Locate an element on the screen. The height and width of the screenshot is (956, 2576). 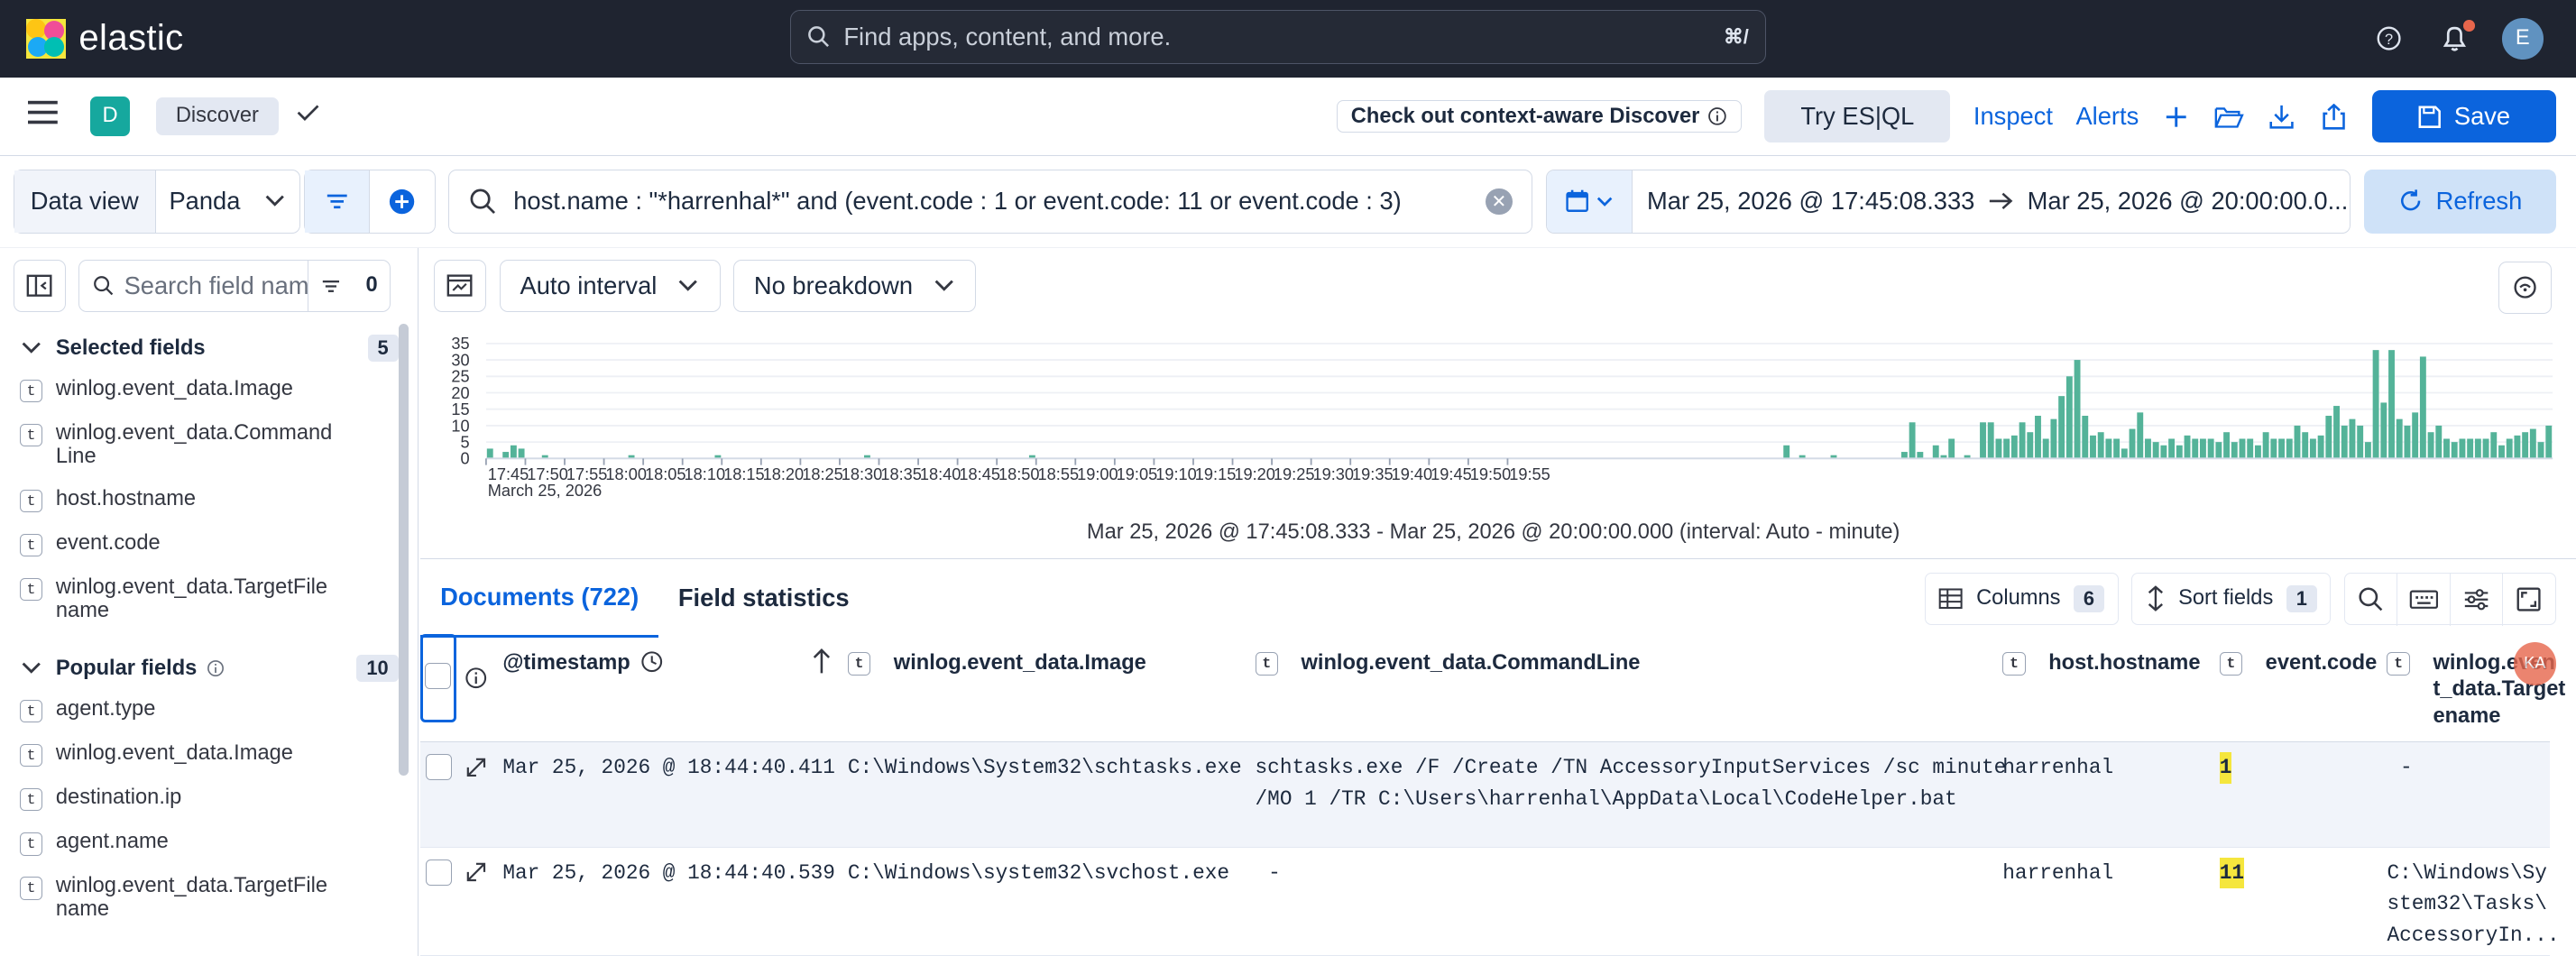
info-icon is located at coordinates (476, 677).